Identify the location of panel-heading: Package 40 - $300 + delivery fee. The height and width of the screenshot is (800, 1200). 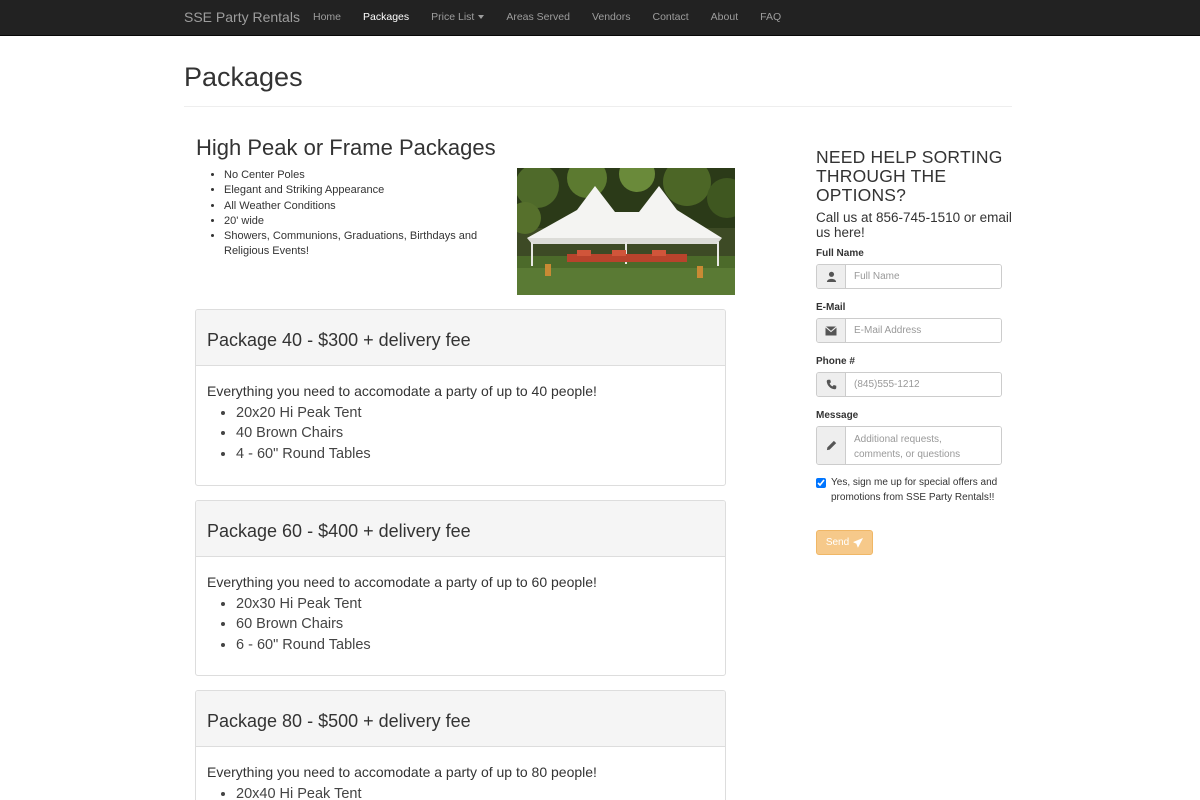
(460, 338).